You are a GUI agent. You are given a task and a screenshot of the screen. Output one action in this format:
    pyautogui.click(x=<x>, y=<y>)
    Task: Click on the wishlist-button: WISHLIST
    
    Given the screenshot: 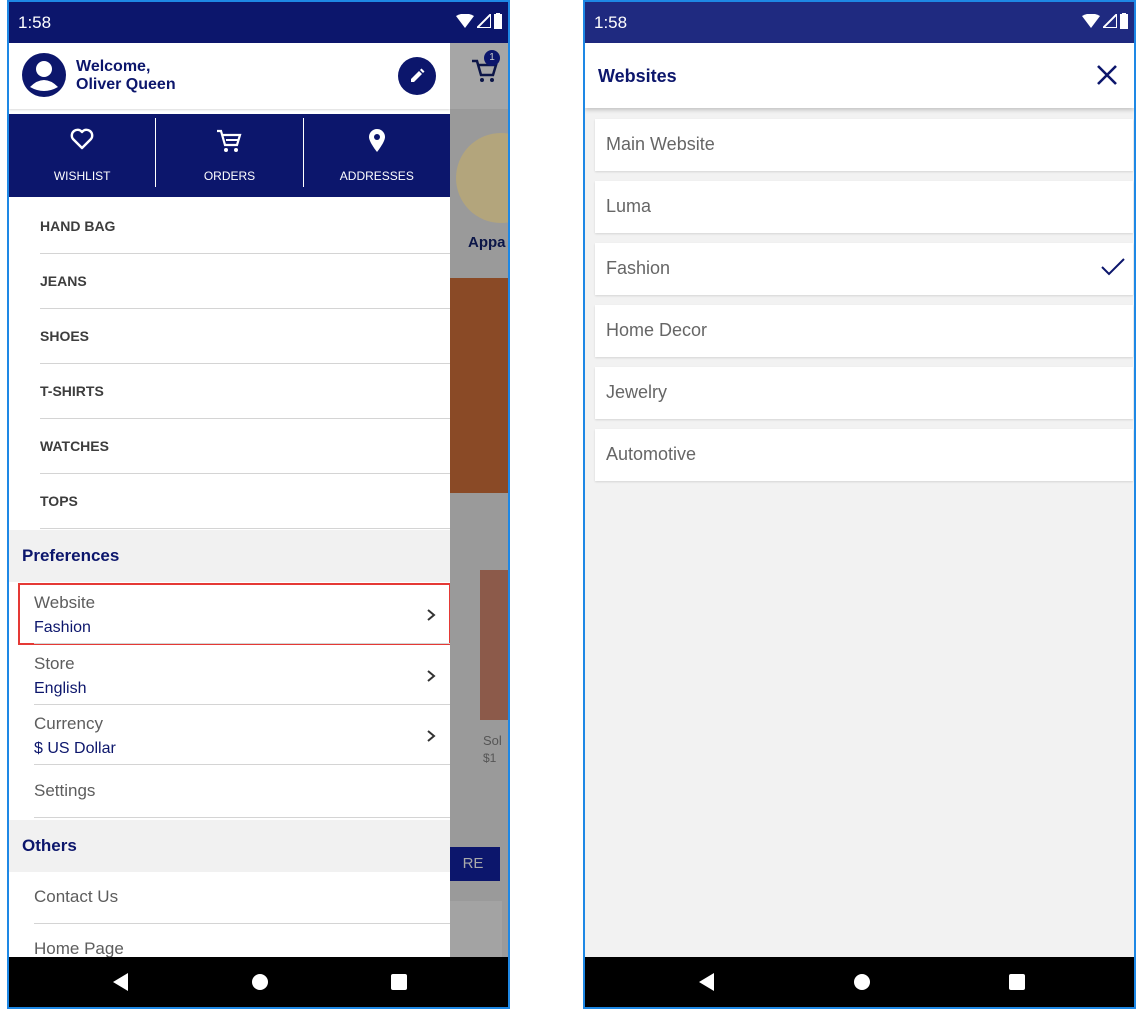 What is the action you would take?
    pyautogui.click(x=82, y=155)
    